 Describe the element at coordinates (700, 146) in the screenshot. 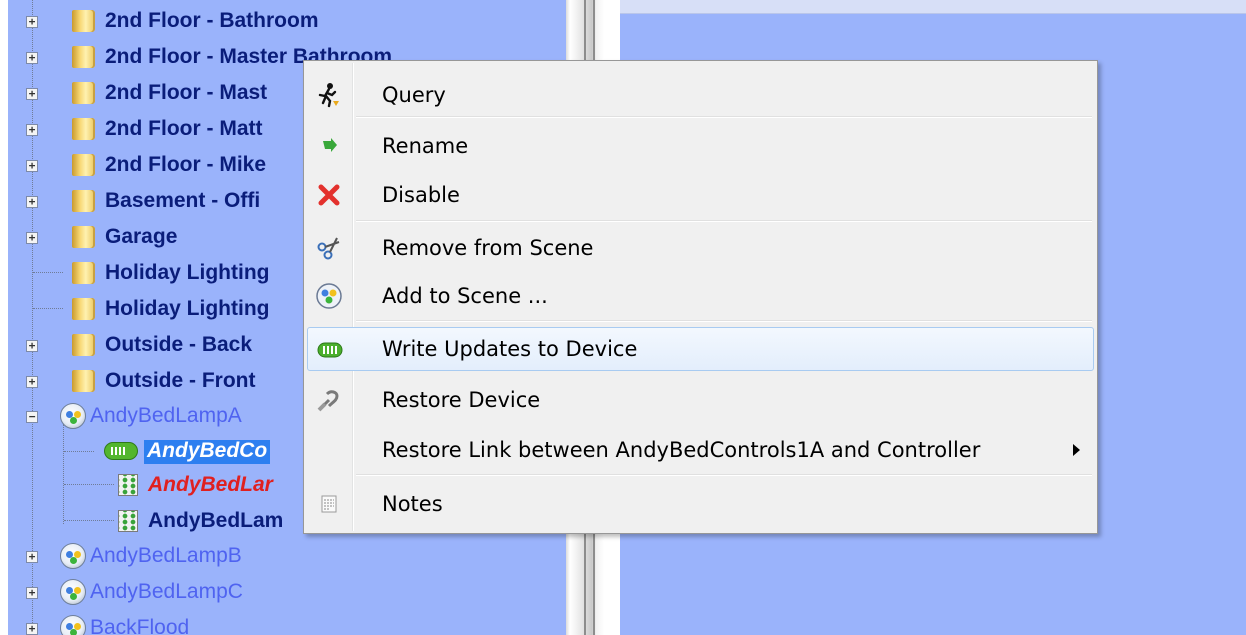

I see `menu-item-rename: Rename` at that location.